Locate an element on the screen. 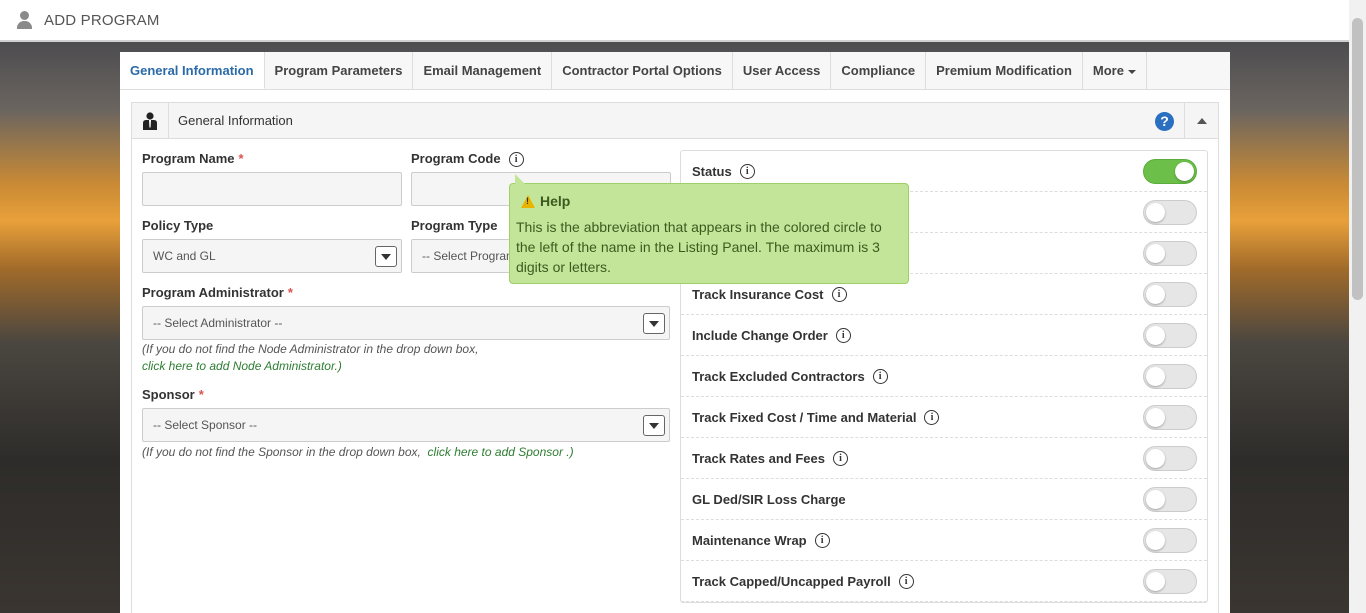 This screenshot has width=1366, height=613. program-code-label: Program Code i is located at coordinates (467, 159).